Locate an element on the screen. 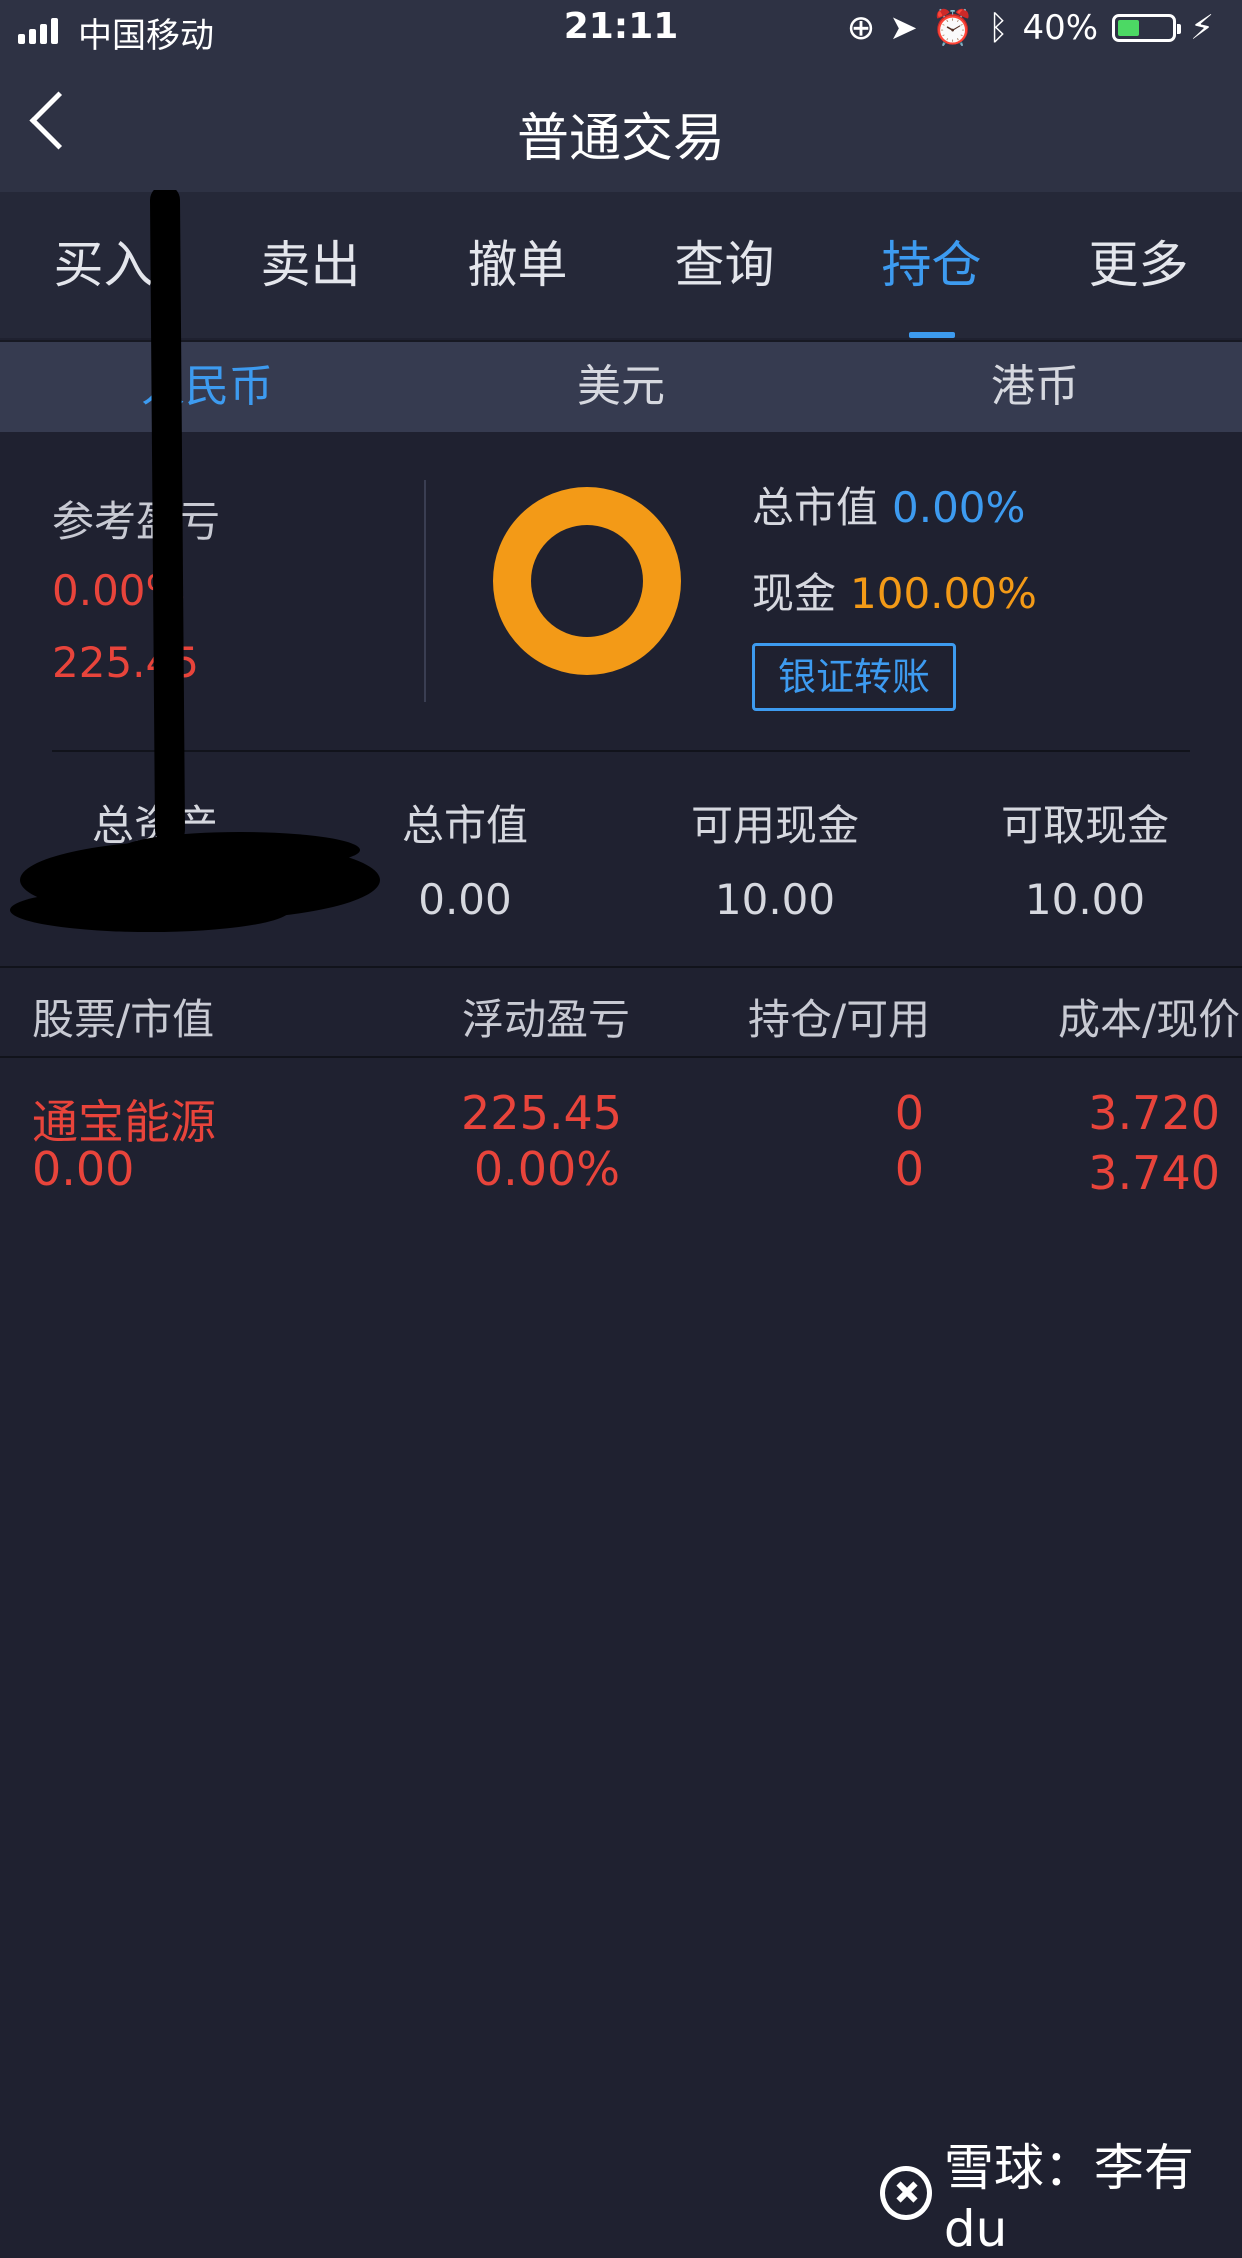  redaction-scribble is located at coordinates (195, 561).